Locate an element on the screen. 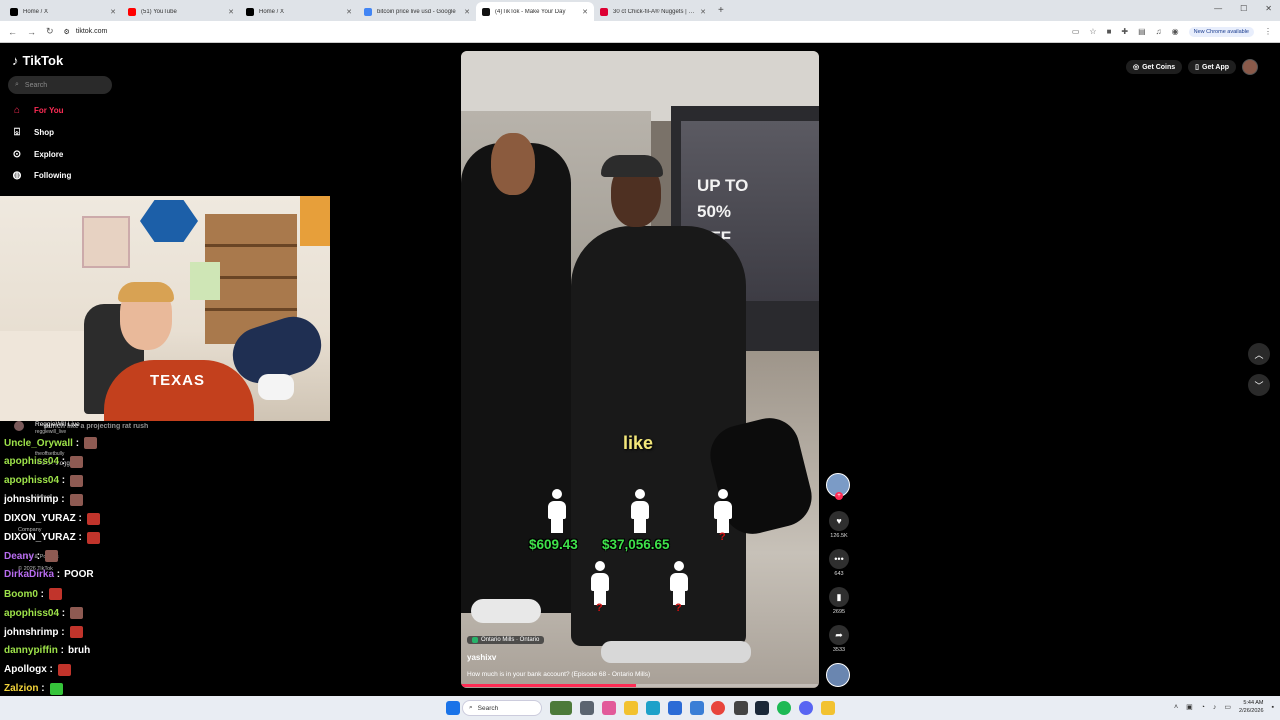  chat-username: Uncle_Orywall is located at coordinates (38, 443).